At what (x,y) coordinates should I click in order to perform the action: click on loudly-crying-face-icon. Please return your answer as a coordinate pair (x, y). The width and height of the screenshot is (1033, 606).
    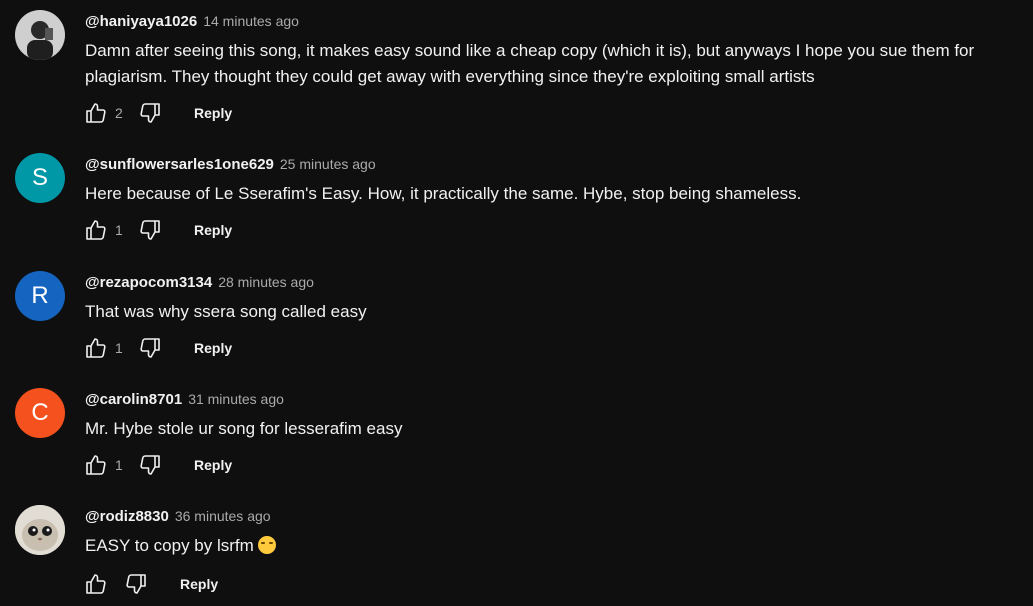
    Looking at the image, I should click on (266, 545).